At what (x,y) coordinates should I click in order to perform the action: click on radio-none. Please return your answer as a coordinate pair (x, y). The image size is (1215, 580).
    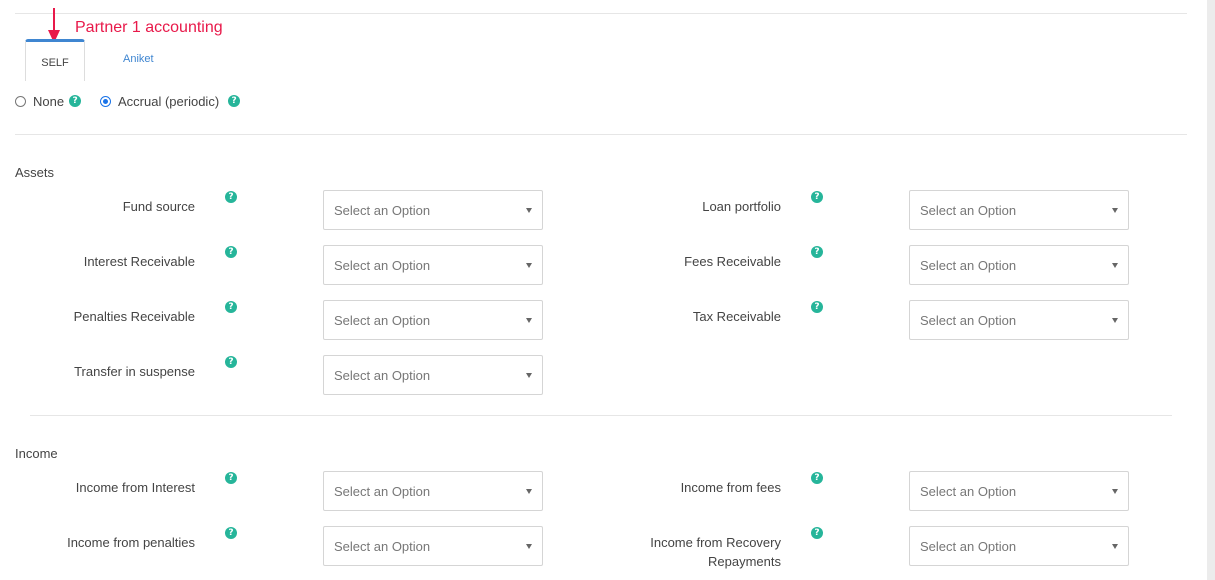
    Looking at the image, I should click on (20, 101).